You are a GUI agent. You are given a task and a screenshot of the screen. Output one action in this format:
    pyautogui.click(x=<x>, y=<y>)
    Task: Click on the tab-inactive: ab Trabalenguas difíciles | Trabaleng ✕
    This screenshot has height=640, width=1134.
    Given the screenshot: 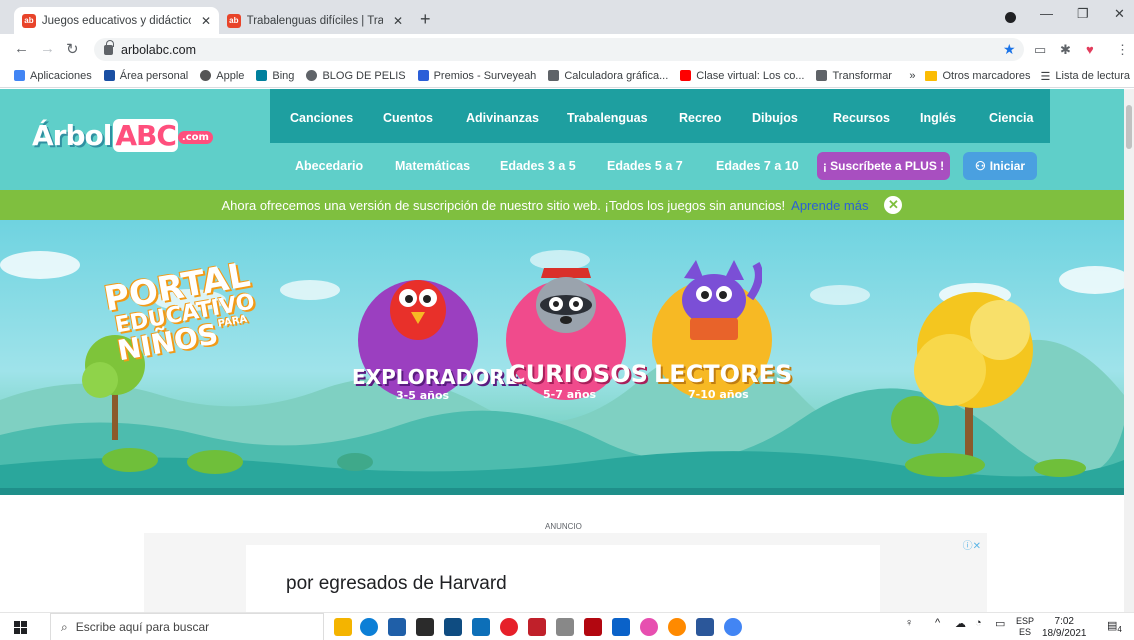 What is the action you would take?
    pyautogui.click(x=315, y=20)
    